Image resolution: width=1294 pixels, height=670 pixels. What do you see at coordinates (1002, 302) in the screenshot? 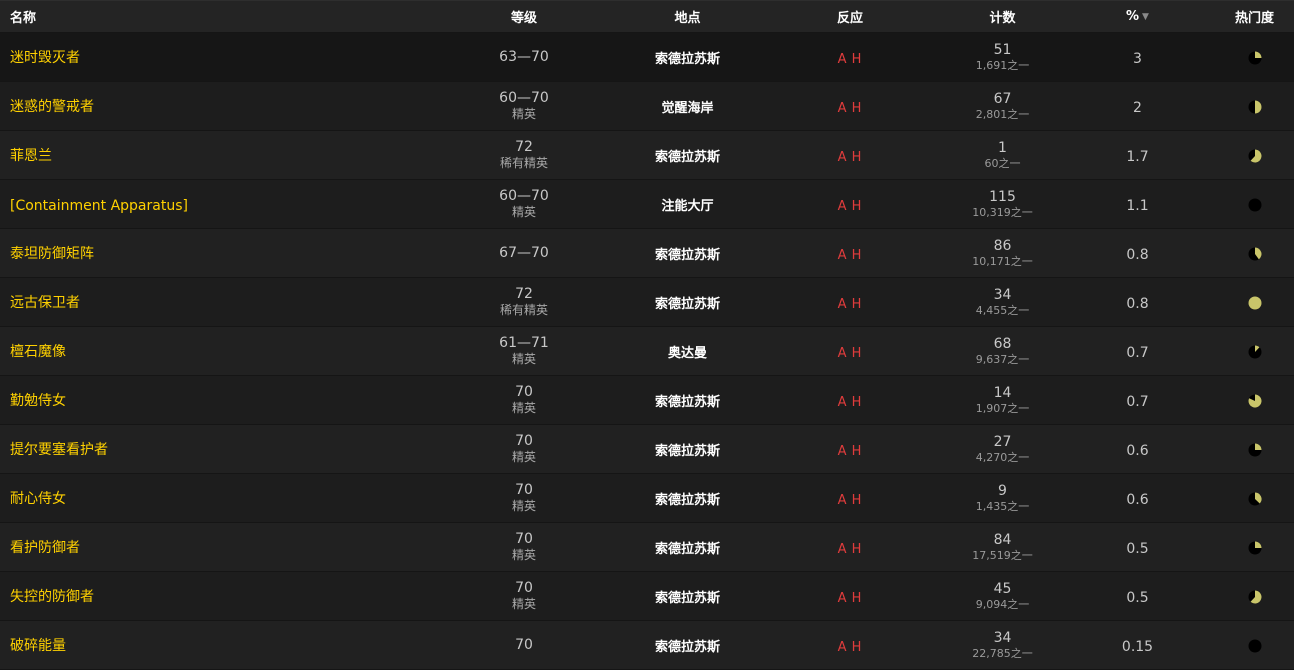
I see `cell-count: 34 4,455之一` at bounding box center [1002, 302].